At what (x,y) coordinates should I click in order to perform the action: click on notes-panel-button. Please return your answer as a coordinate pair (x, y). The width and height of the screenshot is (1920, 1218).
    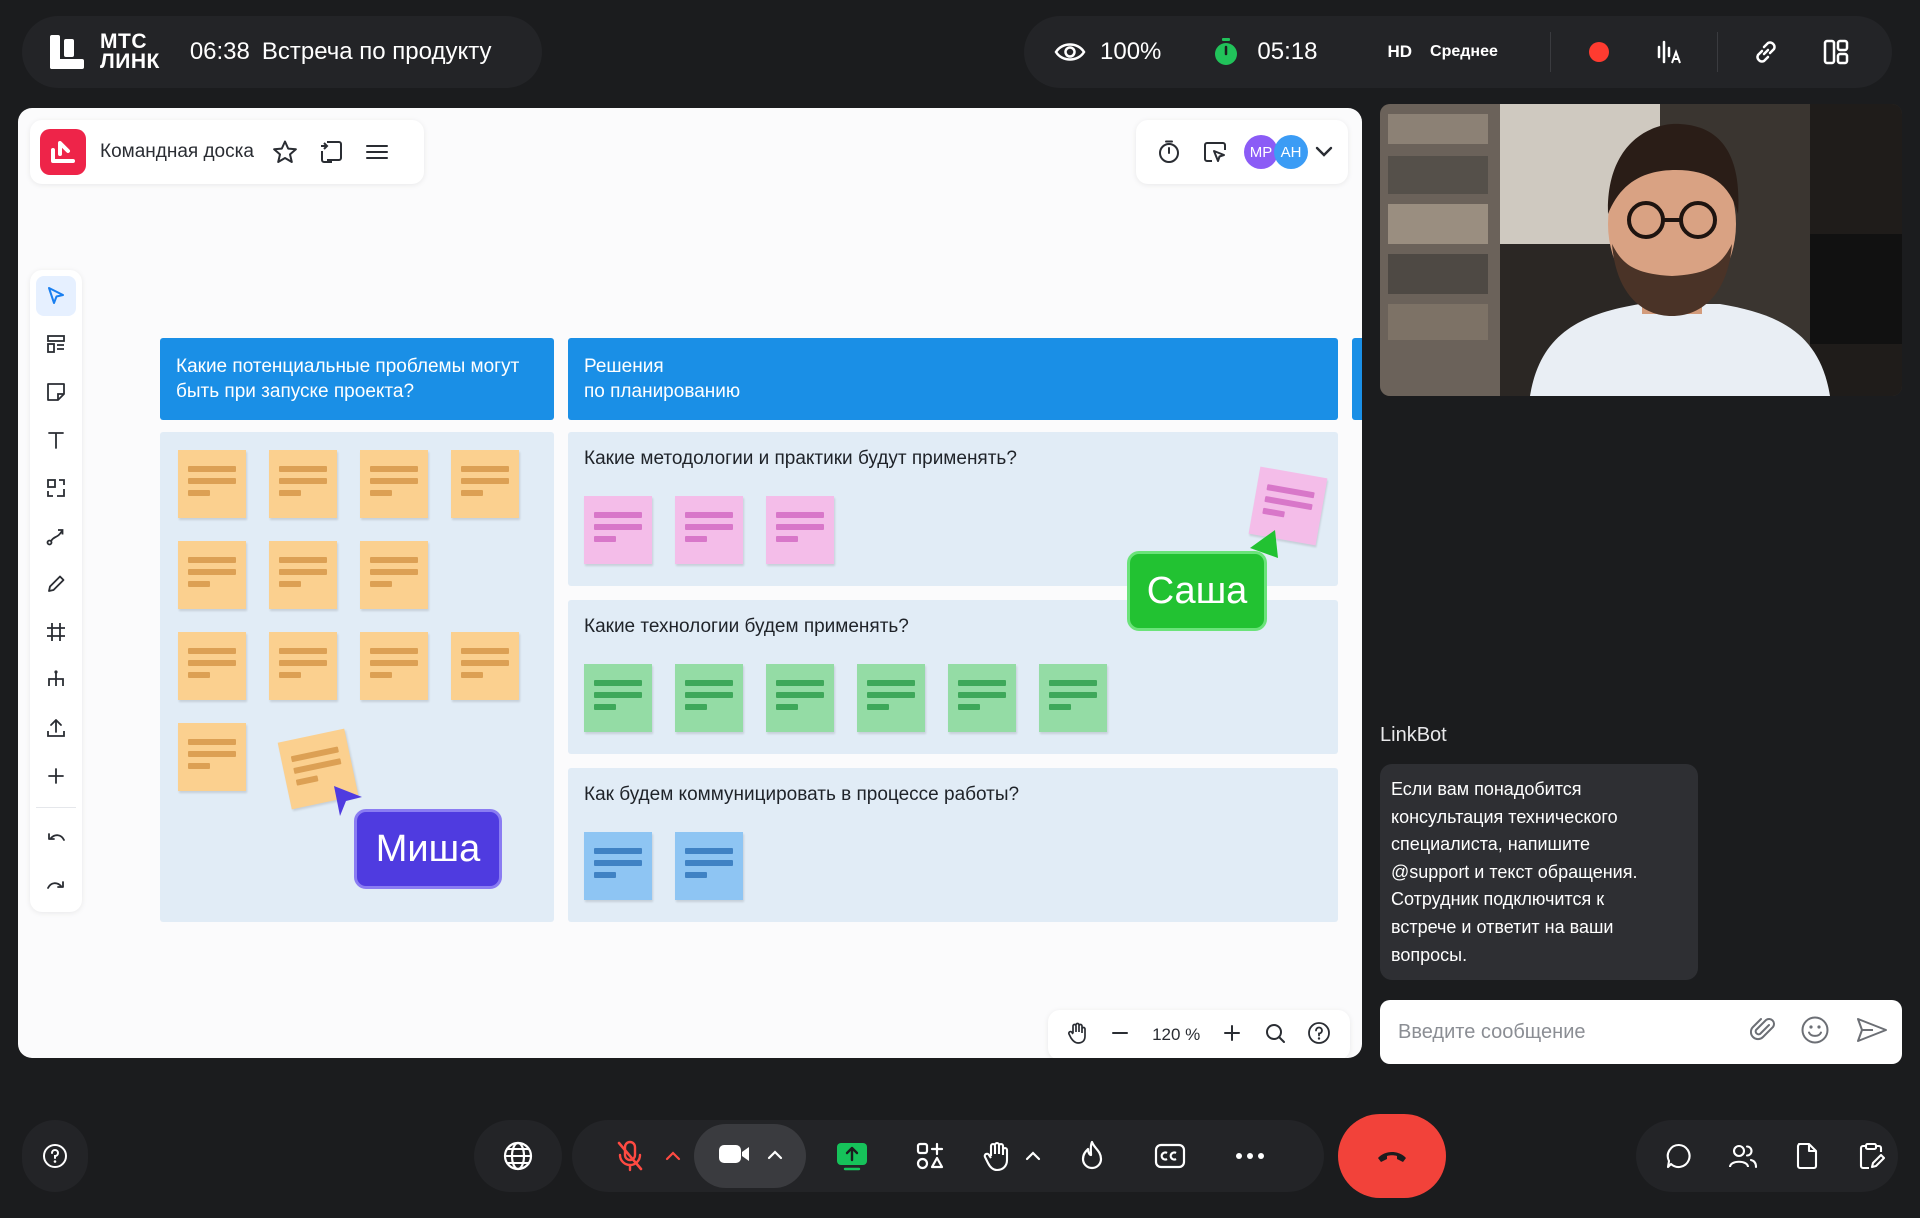
    Looking at the image, I should click on (1871, 1156).